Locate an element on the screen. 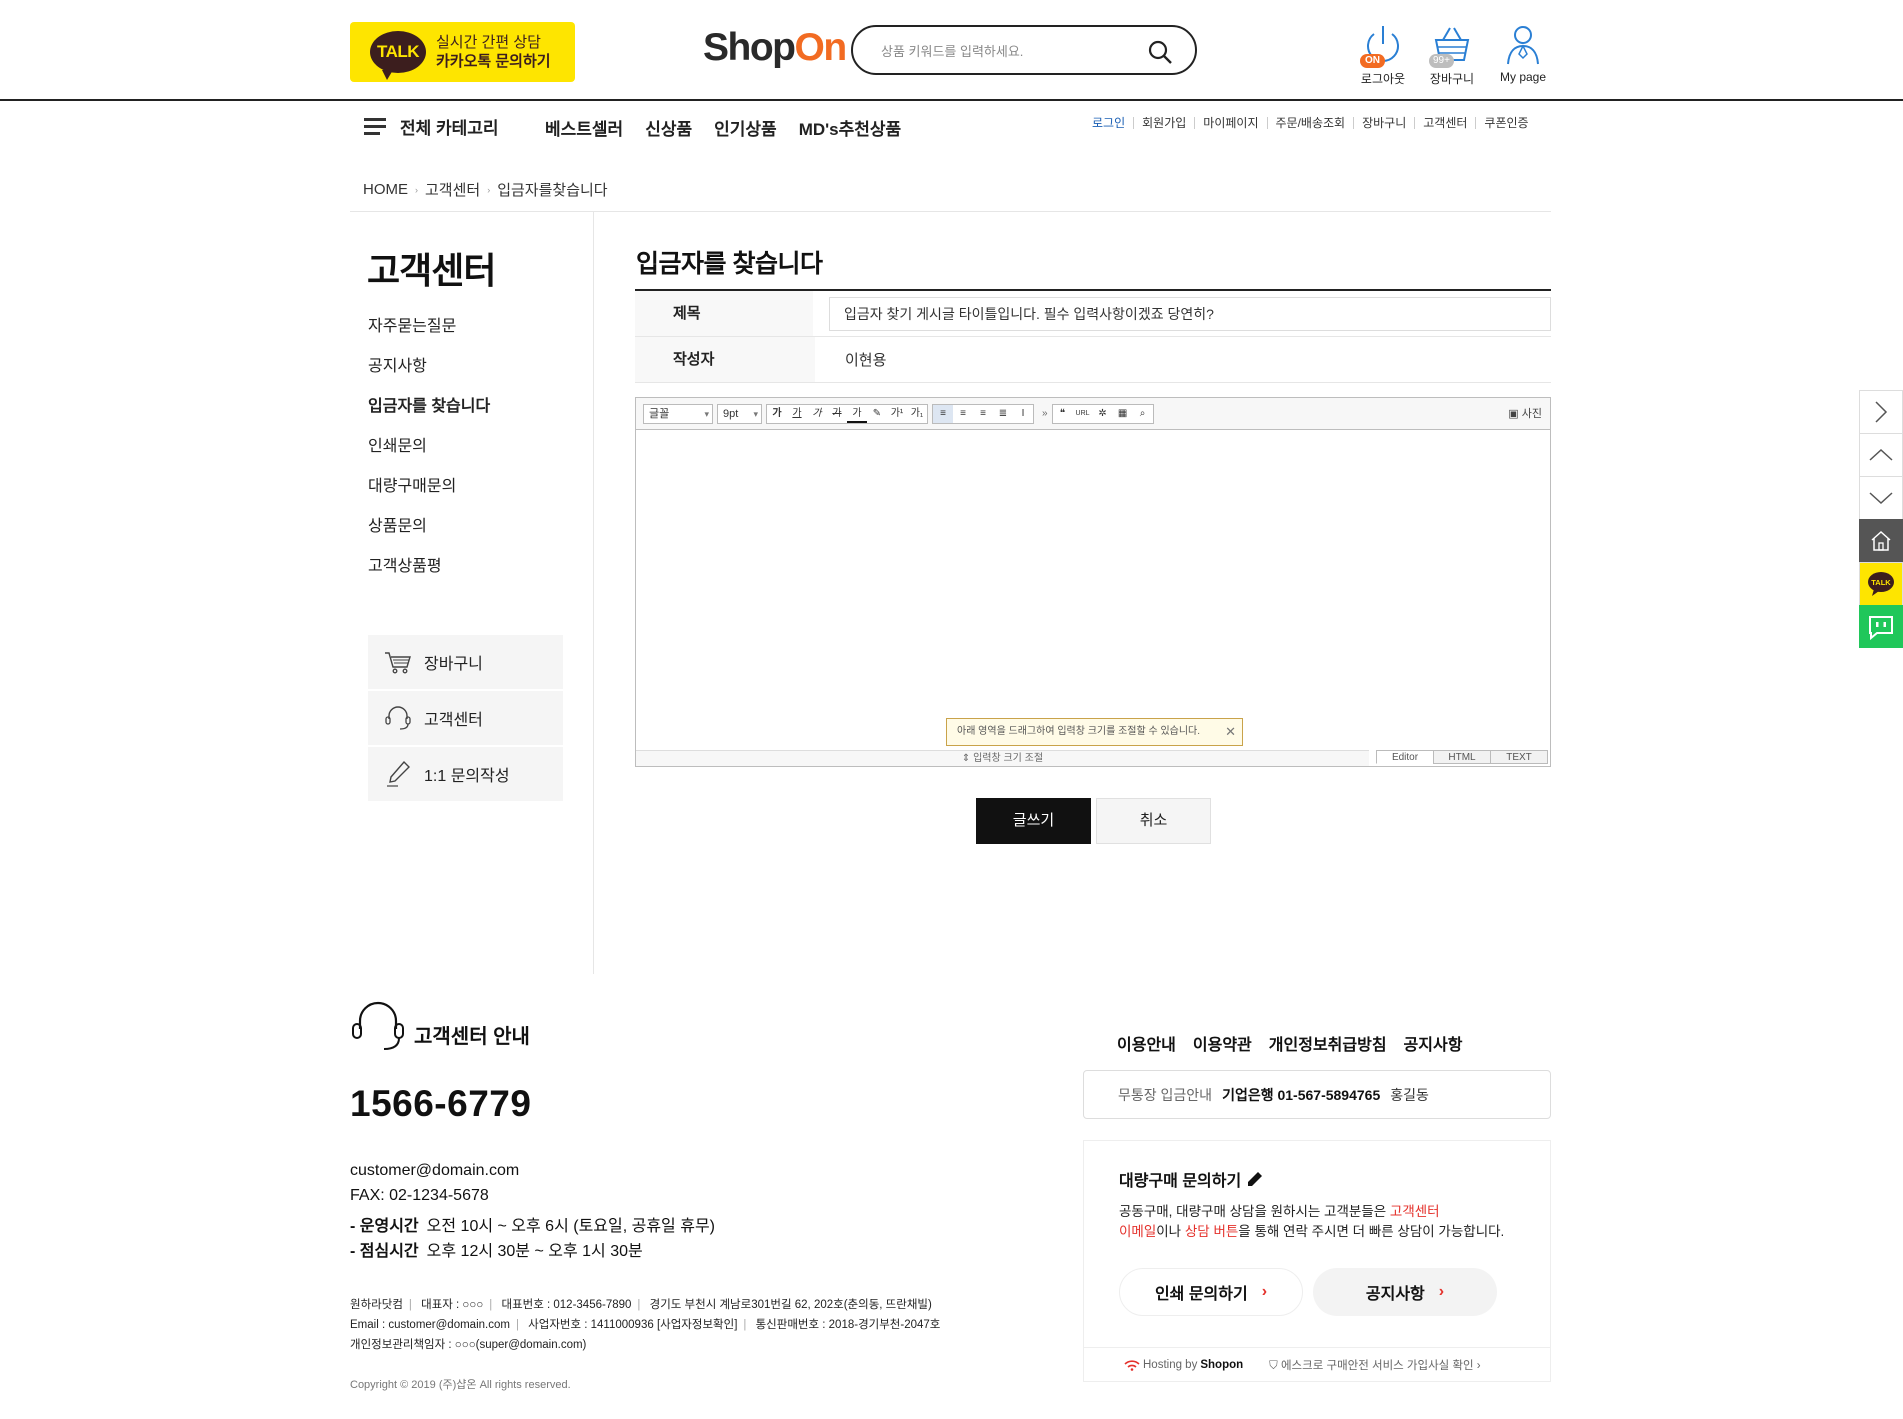  wifi-icon is located at coordinates (1132, 1365).